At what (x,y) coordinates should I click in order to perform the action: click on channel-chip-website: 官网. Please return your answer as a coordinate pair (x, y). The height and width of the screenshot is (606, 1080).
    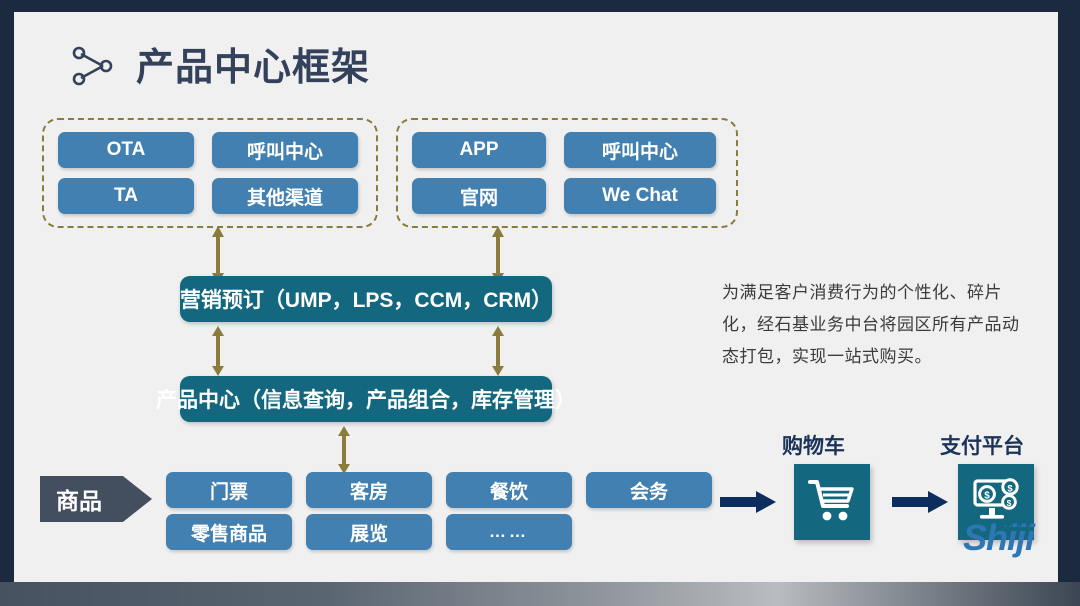
    Looking at the image, I should click on (479, 196).